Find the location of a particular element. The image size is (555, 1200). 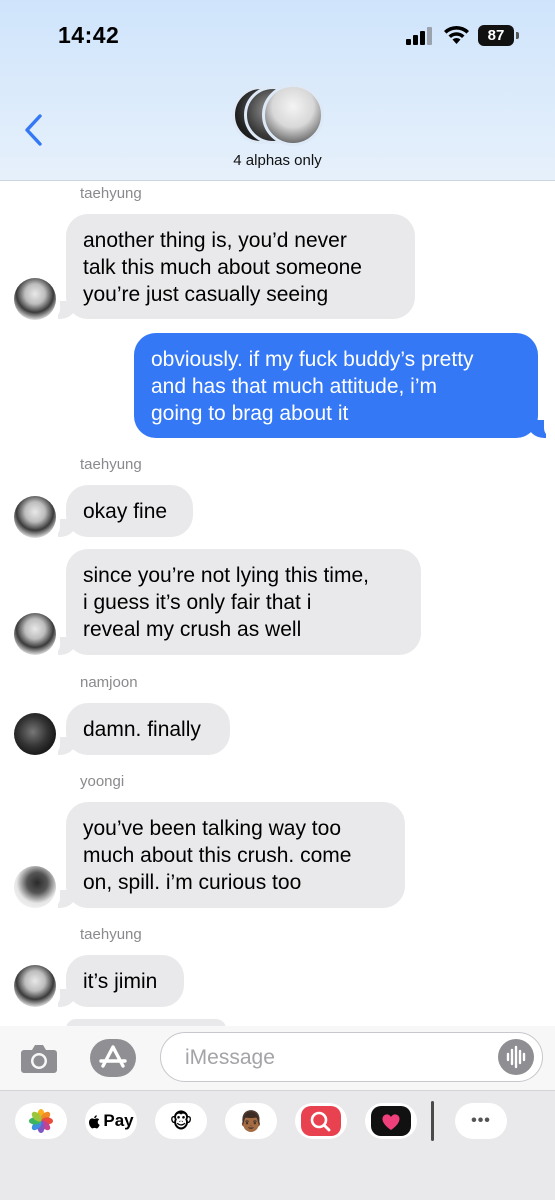

apple-logo-icon is located at coordinates (95, 1121).